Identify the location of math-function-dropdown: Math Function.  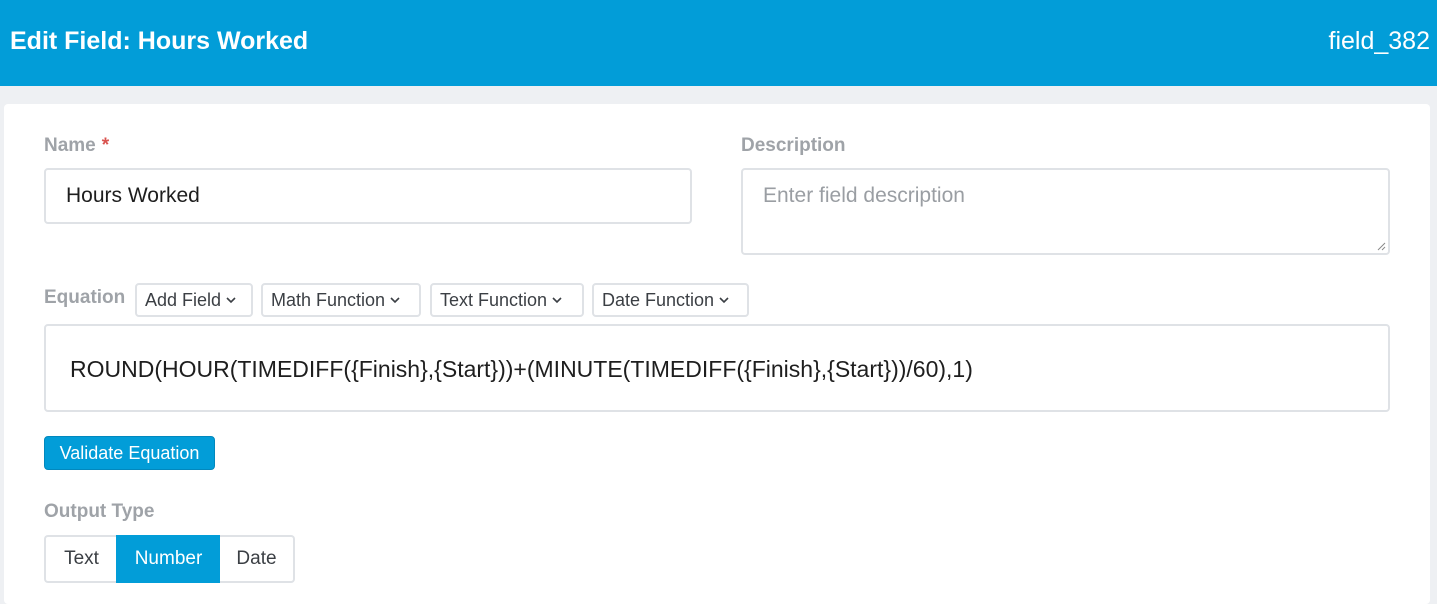
(341, 300).